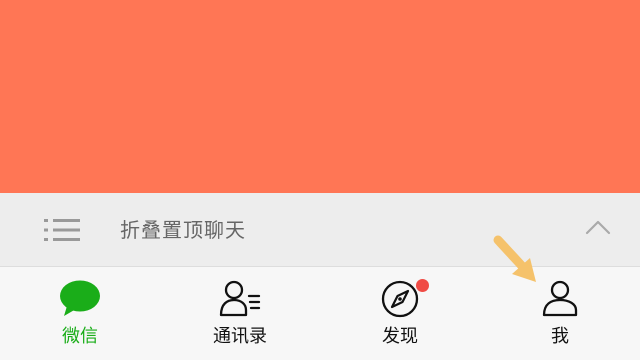 This screenshot has width=640, height=360. Describe the element at coordinates (400, 313) in the screenshot. I see `tab-discover: 发现` at that location.